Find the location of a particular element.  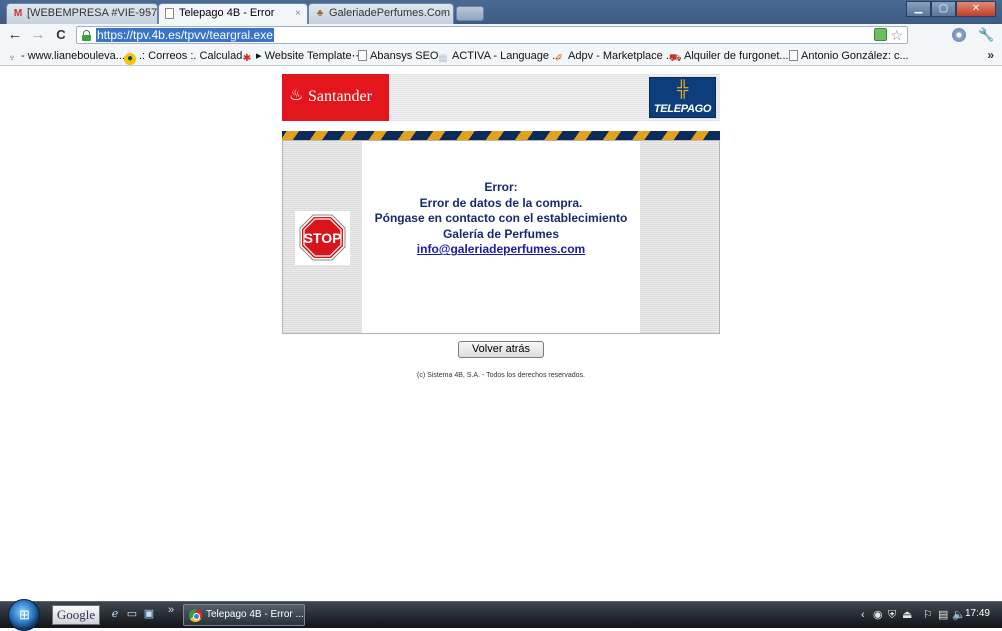

tab-galeria-perfumes: ♣ GaleriadePerfumes.Com - I × is located at coordinates (381, 13).